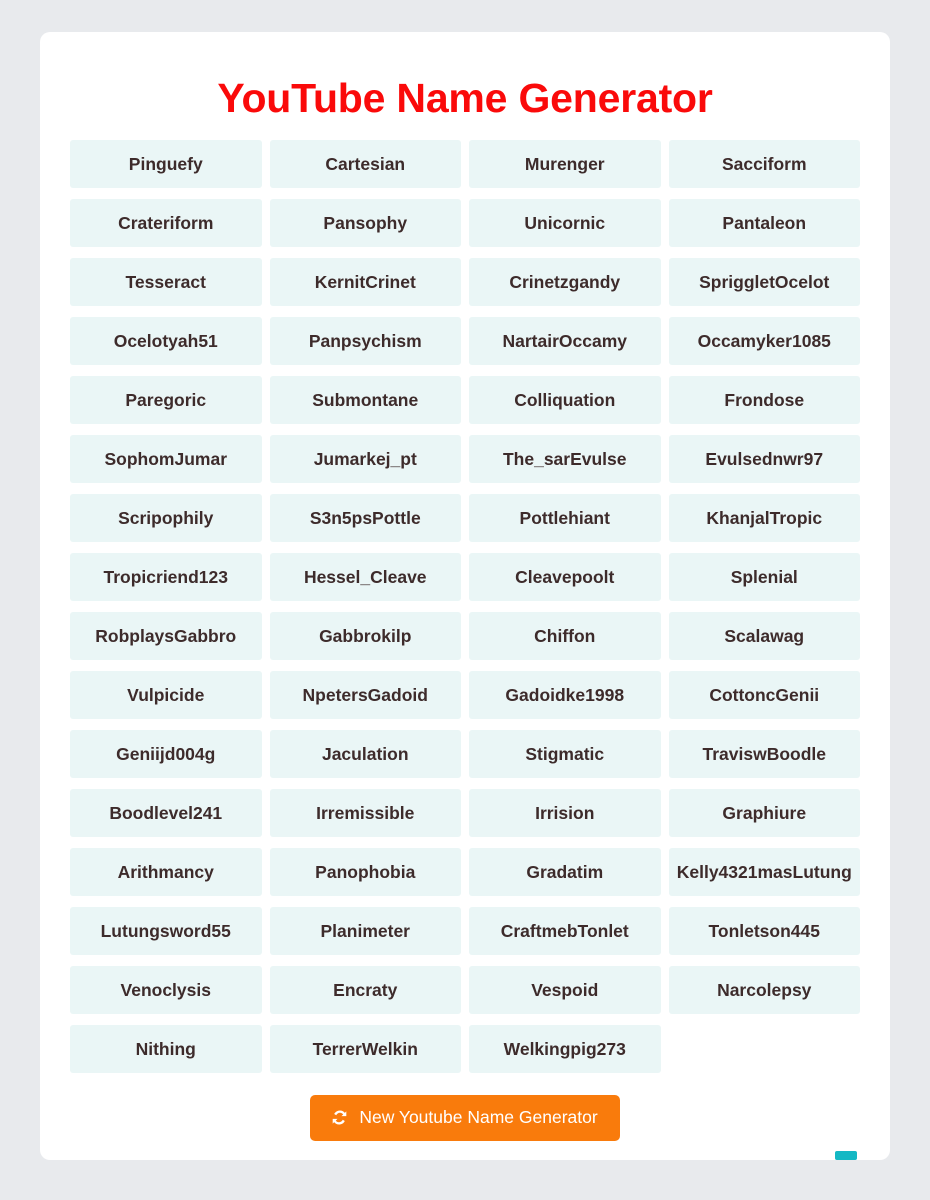 Image resolution: width=930 pixels, height=1200 pixels. Describe the element at coordinates (166, 223) in the screenshot. I see `name-tile: Crateriform` at that location.